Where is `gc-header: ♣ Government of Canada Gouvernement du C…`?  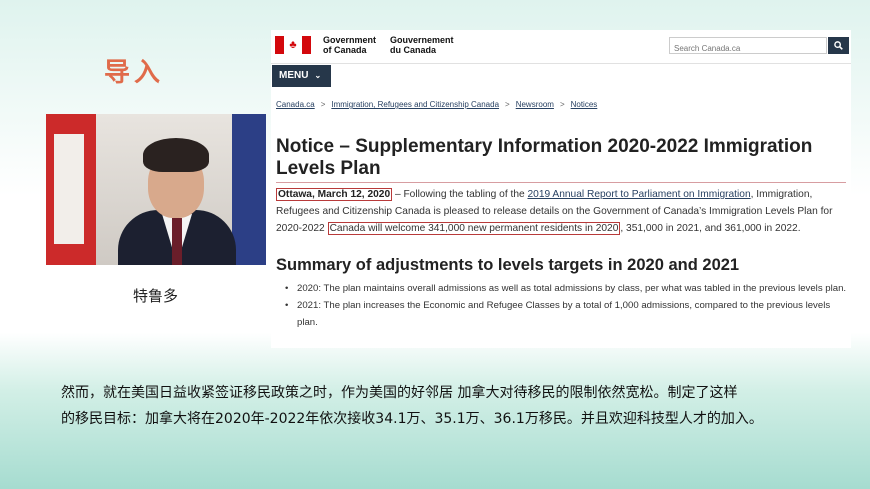 gc-header: ♣ Government of Canada Gouvernement du C… is located at coordinates (561, 46).